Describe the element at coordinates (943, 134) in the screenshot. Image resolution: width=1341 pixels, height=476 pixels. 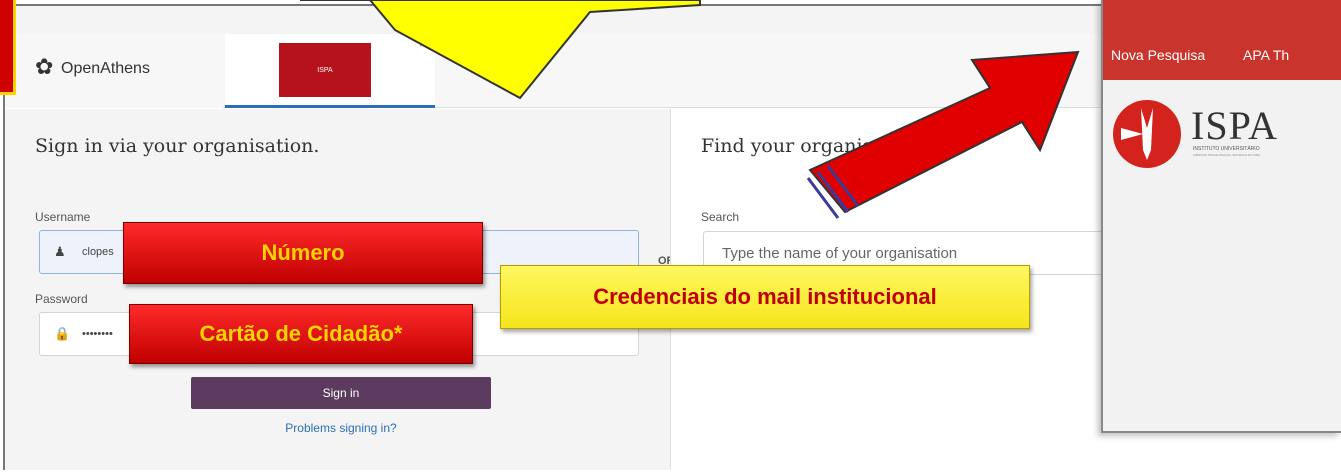
I see `red-arrow-icon` at that location.